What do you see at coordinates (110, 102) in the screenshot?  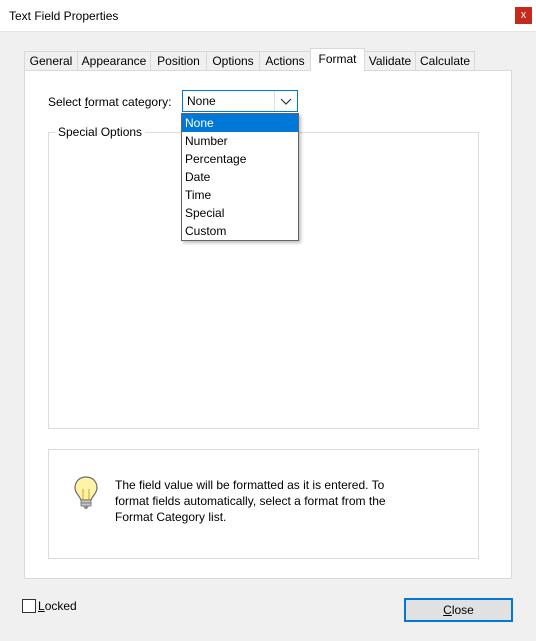 I see `format-category-label: Select format category:` at bounding box center [110, 102].